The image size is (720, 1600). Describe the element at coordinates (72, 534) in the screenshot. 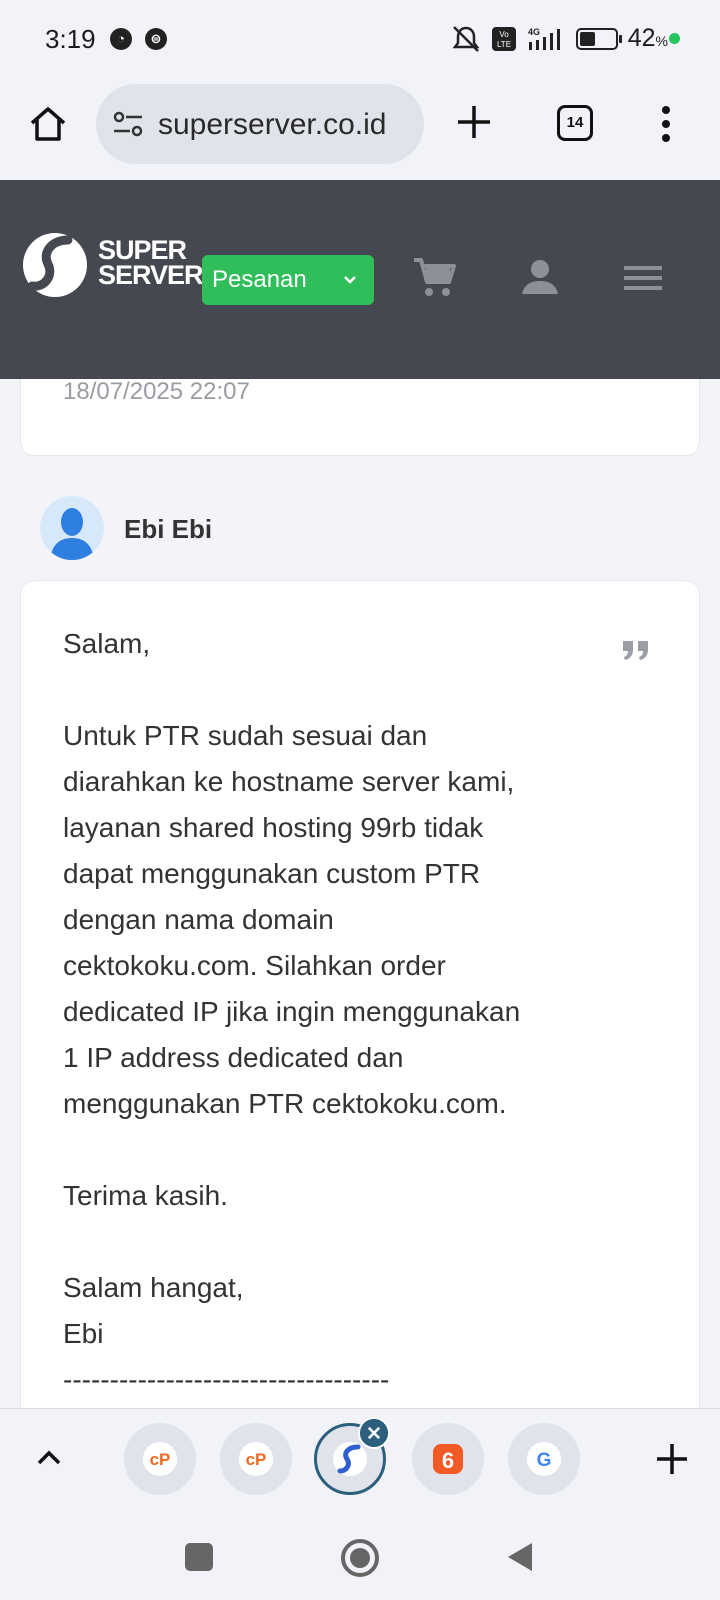

I see `user-avatar-icon` at that location.